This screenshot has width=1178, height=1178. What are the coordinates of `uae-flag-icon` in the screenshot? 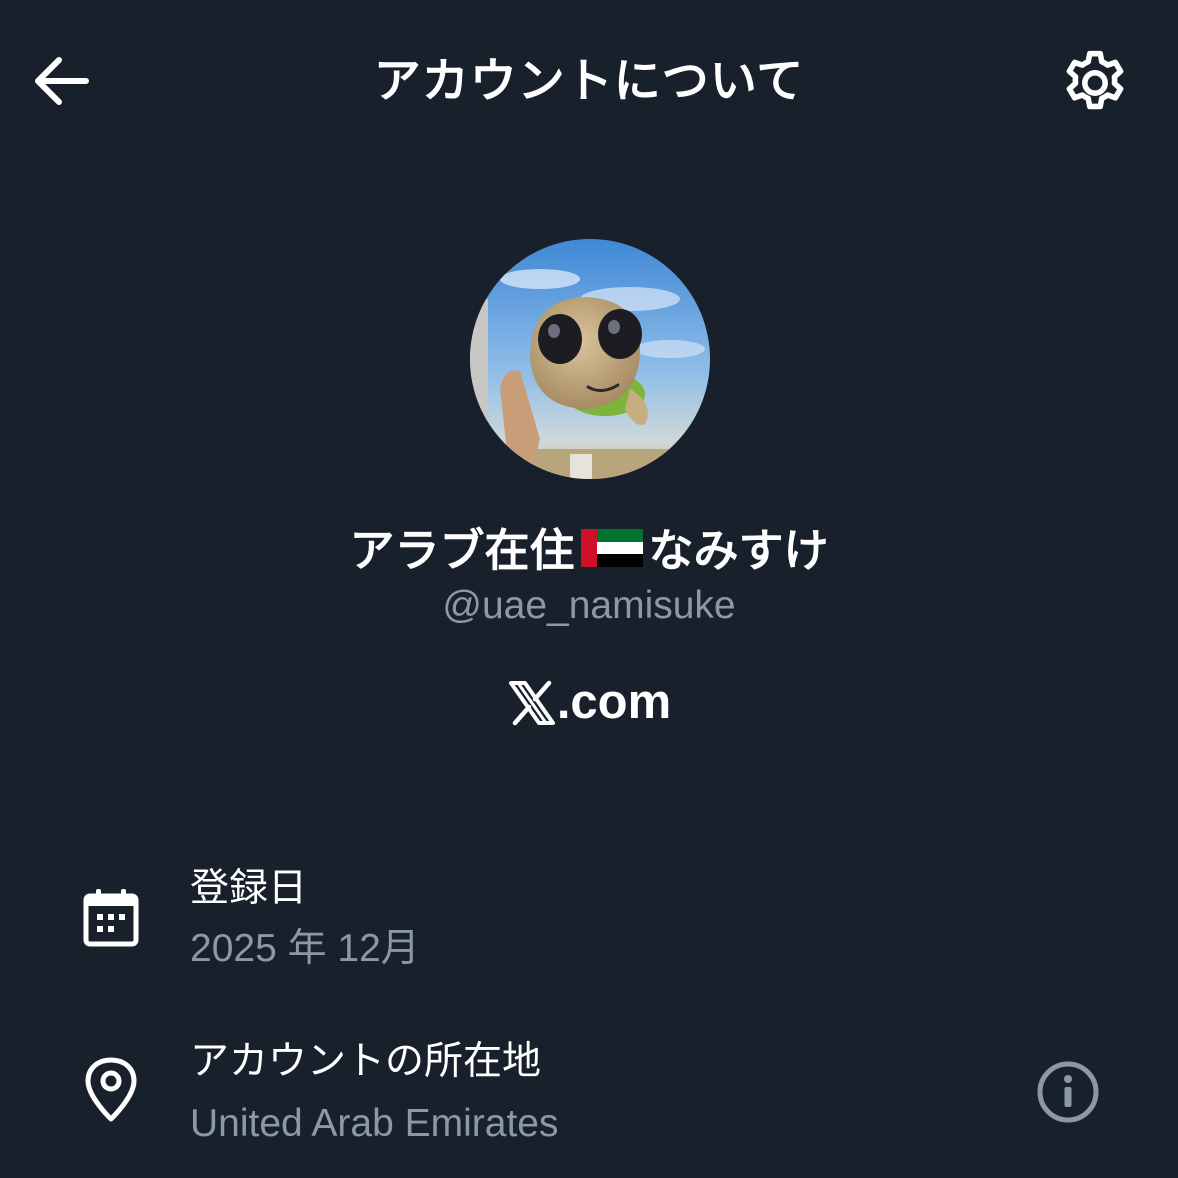 It's located at (611, 548).